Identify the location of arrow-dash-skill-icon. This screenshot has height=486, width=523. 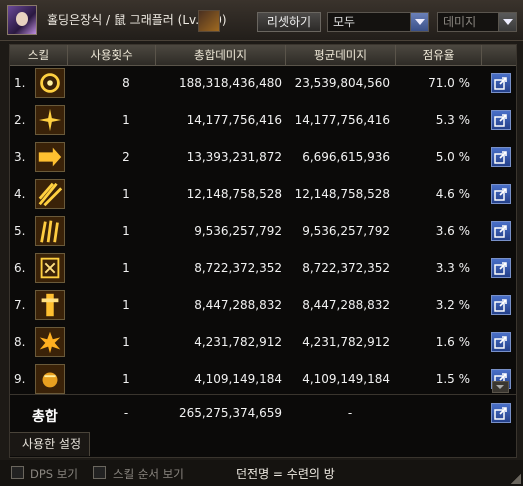
(50, 157).